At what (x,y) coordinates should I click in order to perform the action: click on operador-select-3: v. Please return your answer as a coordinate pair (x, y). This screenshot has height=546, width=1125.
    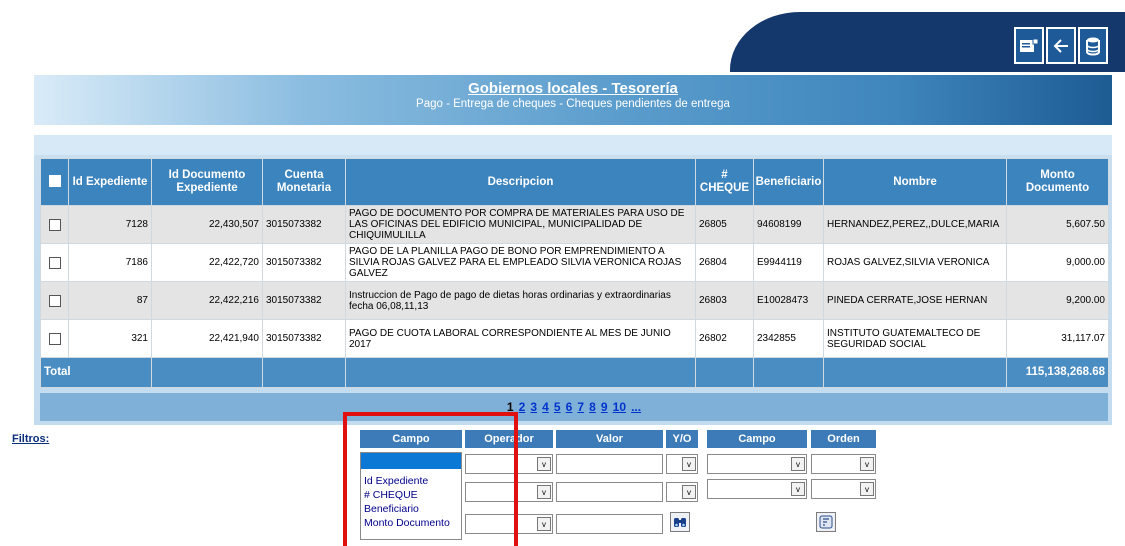
    Looking at the image, I should click on (509, 524).